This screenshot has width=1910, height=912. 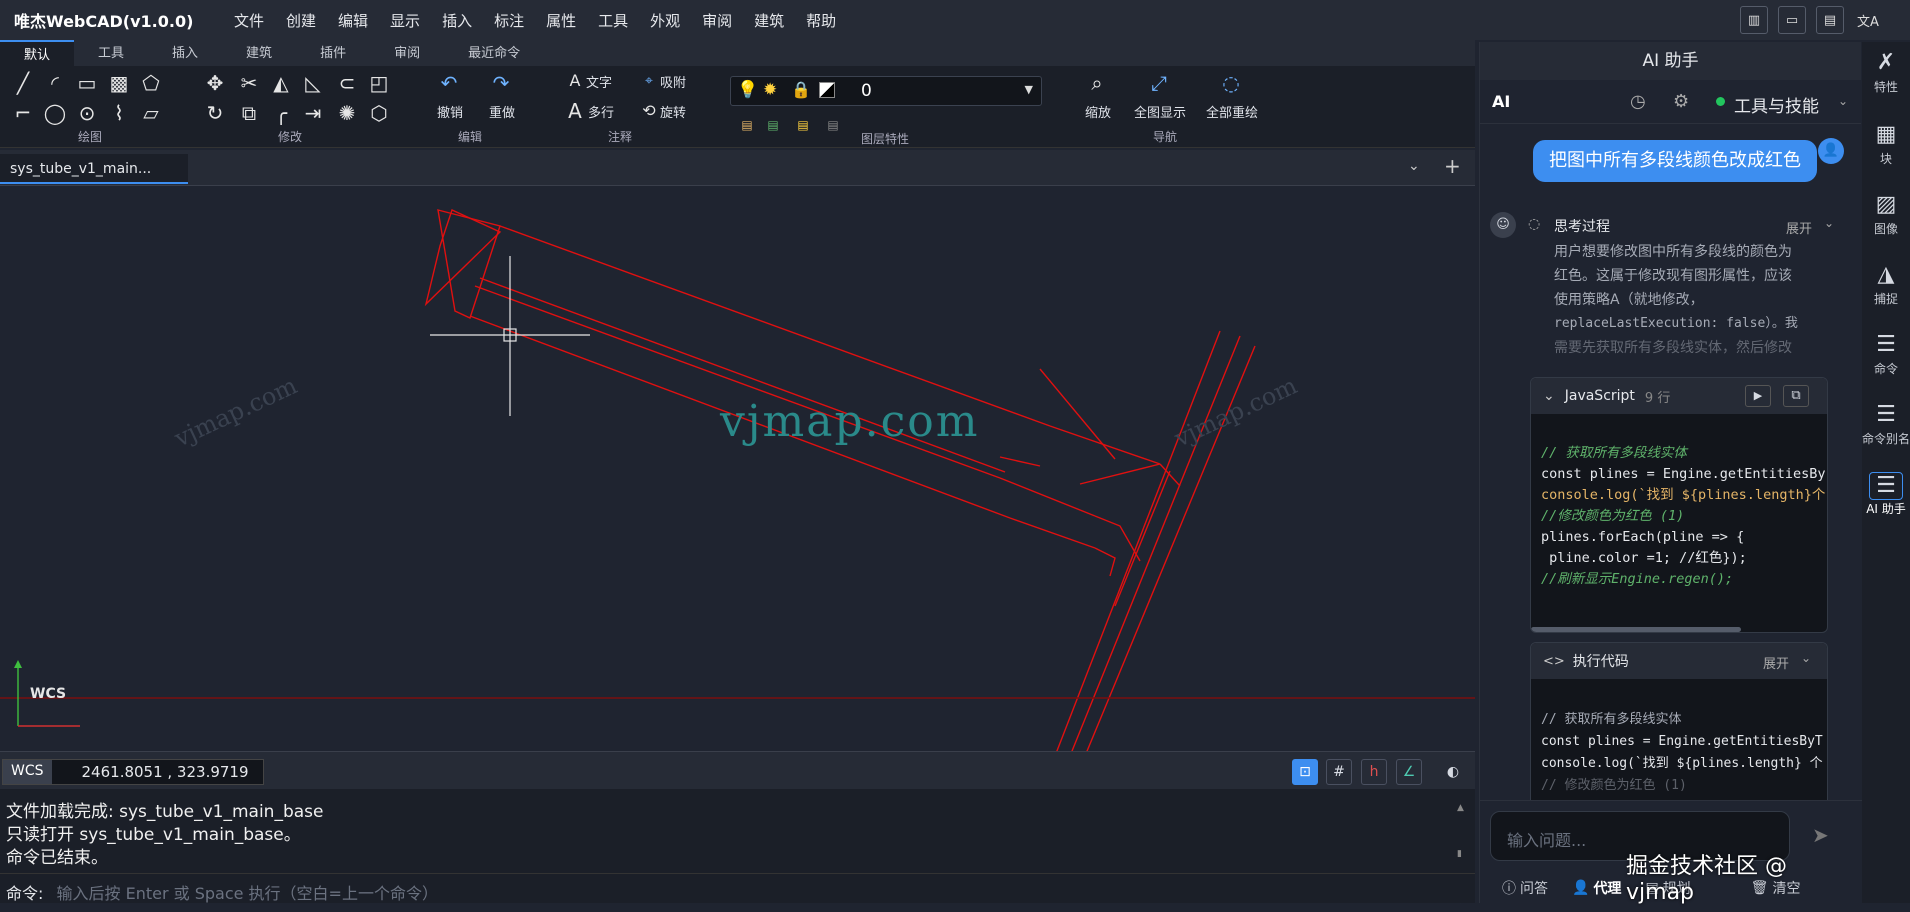 What do you see at coordinates (1607, 888) in the screenshot?
I see `tab-agent: 代理` at bounding box center [1607, 888].